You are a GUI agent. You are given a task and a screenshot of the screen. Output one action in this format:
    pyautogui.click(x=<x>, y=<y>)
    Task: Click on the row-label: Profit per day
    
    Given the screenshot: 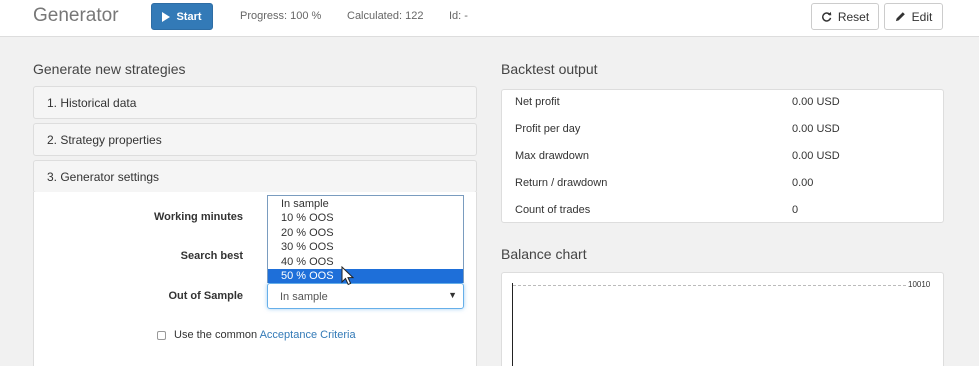 What is the action you would take?
    pyautogui.click(x=548, y=129)
    